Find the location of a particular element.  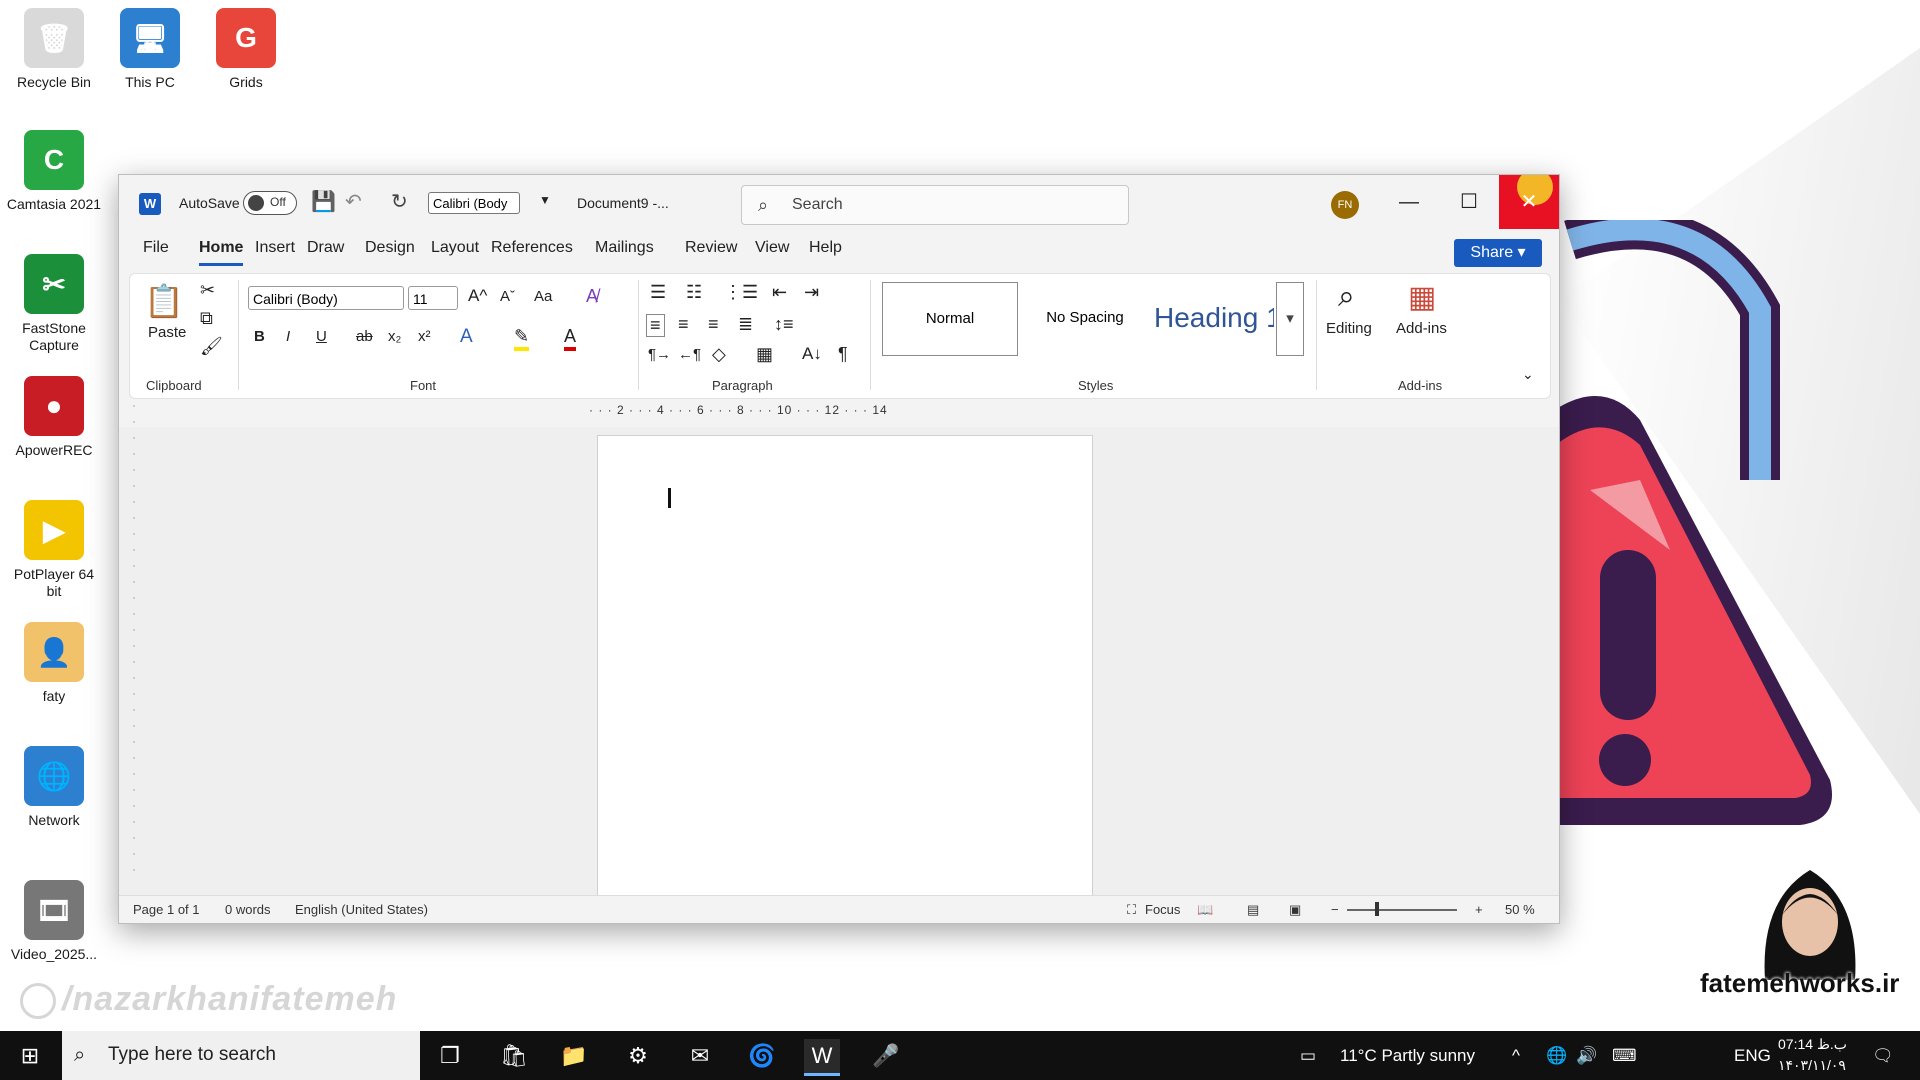

file-explorer-icon: 📁 is located at coordinates (574, 1056).